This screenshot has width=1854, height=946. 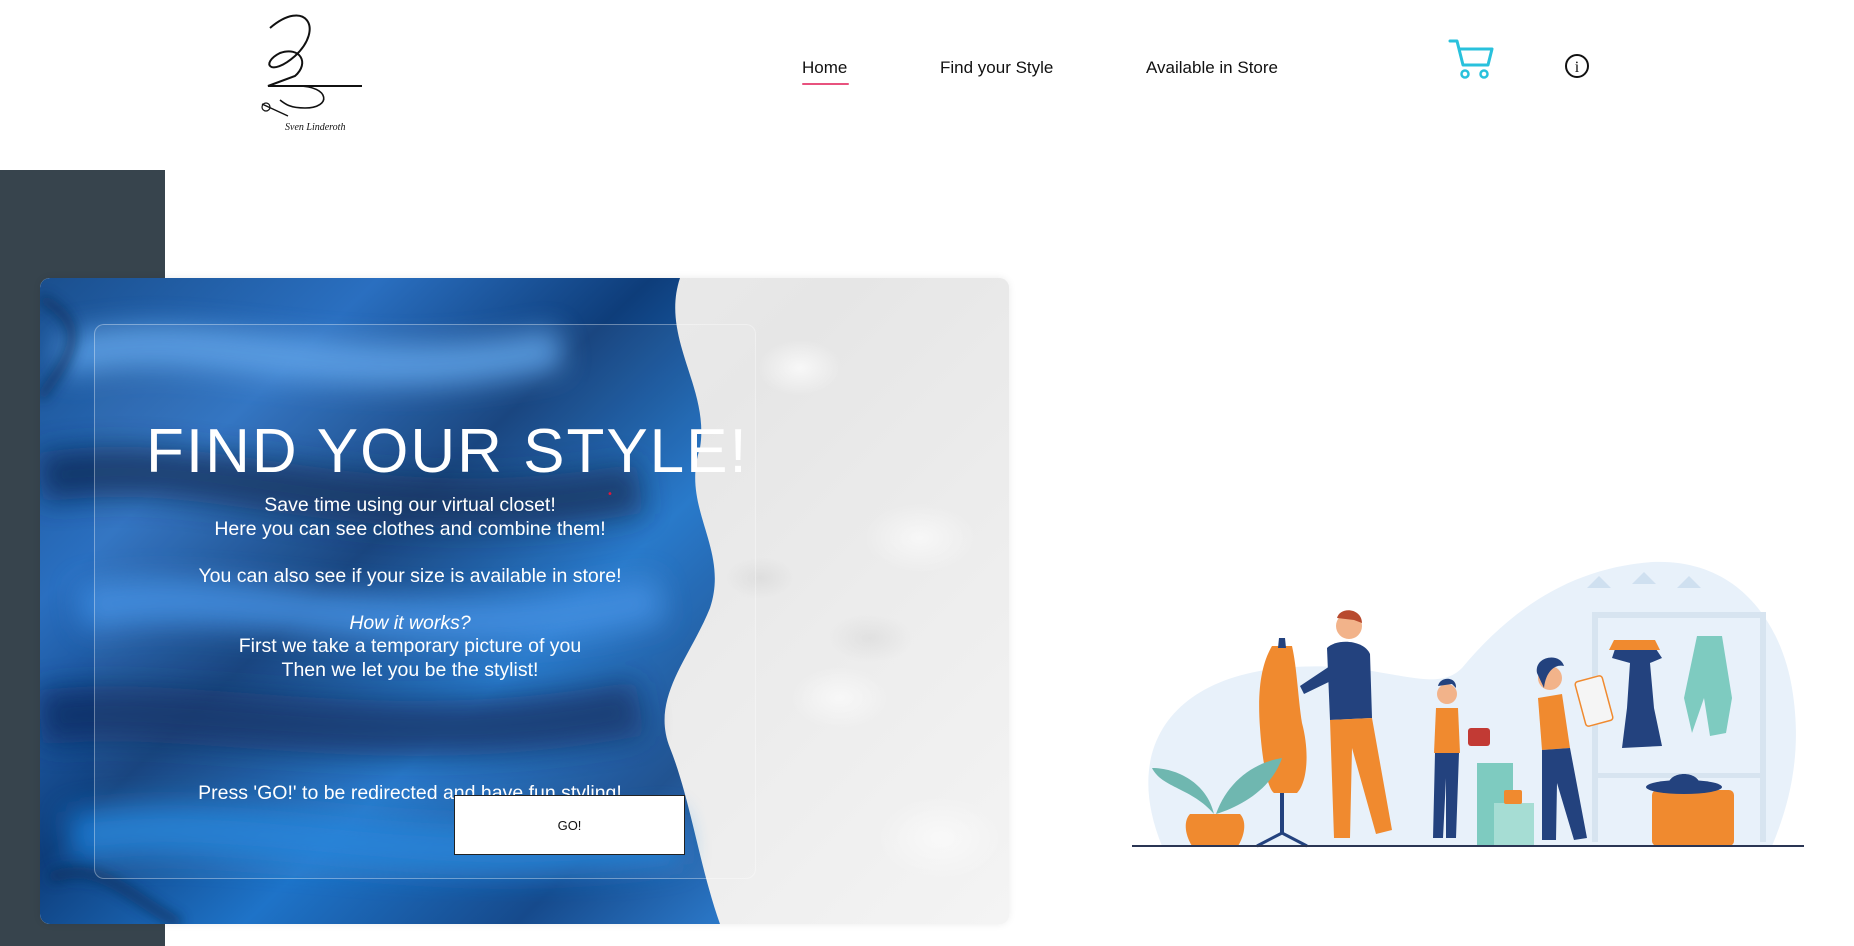 I want to click on go-button: GO!, so click(x=569, y=825).